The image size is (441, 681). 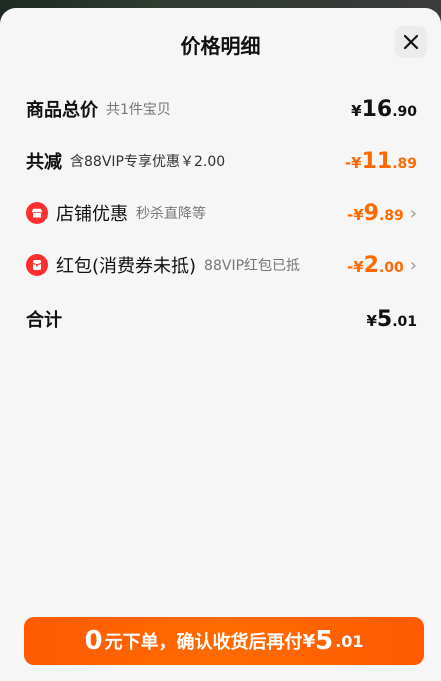 I want to click on row-total: 商品总价 共1件宝贝 ¥16.90, so click(x=221, y=109).